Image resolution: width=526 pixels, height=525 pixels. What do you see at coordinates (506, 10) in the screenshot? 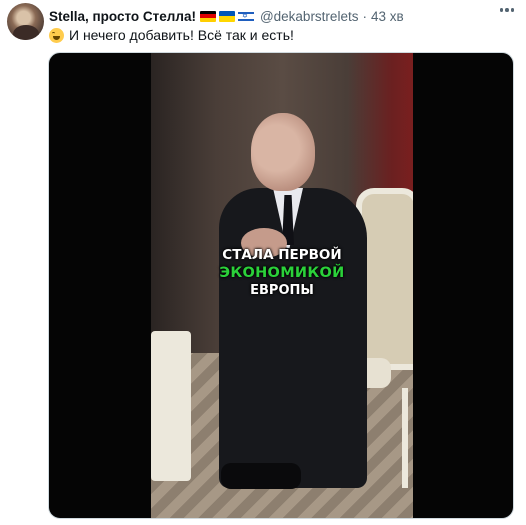
I see `more-options-icon` at bounding box center [506, 10].